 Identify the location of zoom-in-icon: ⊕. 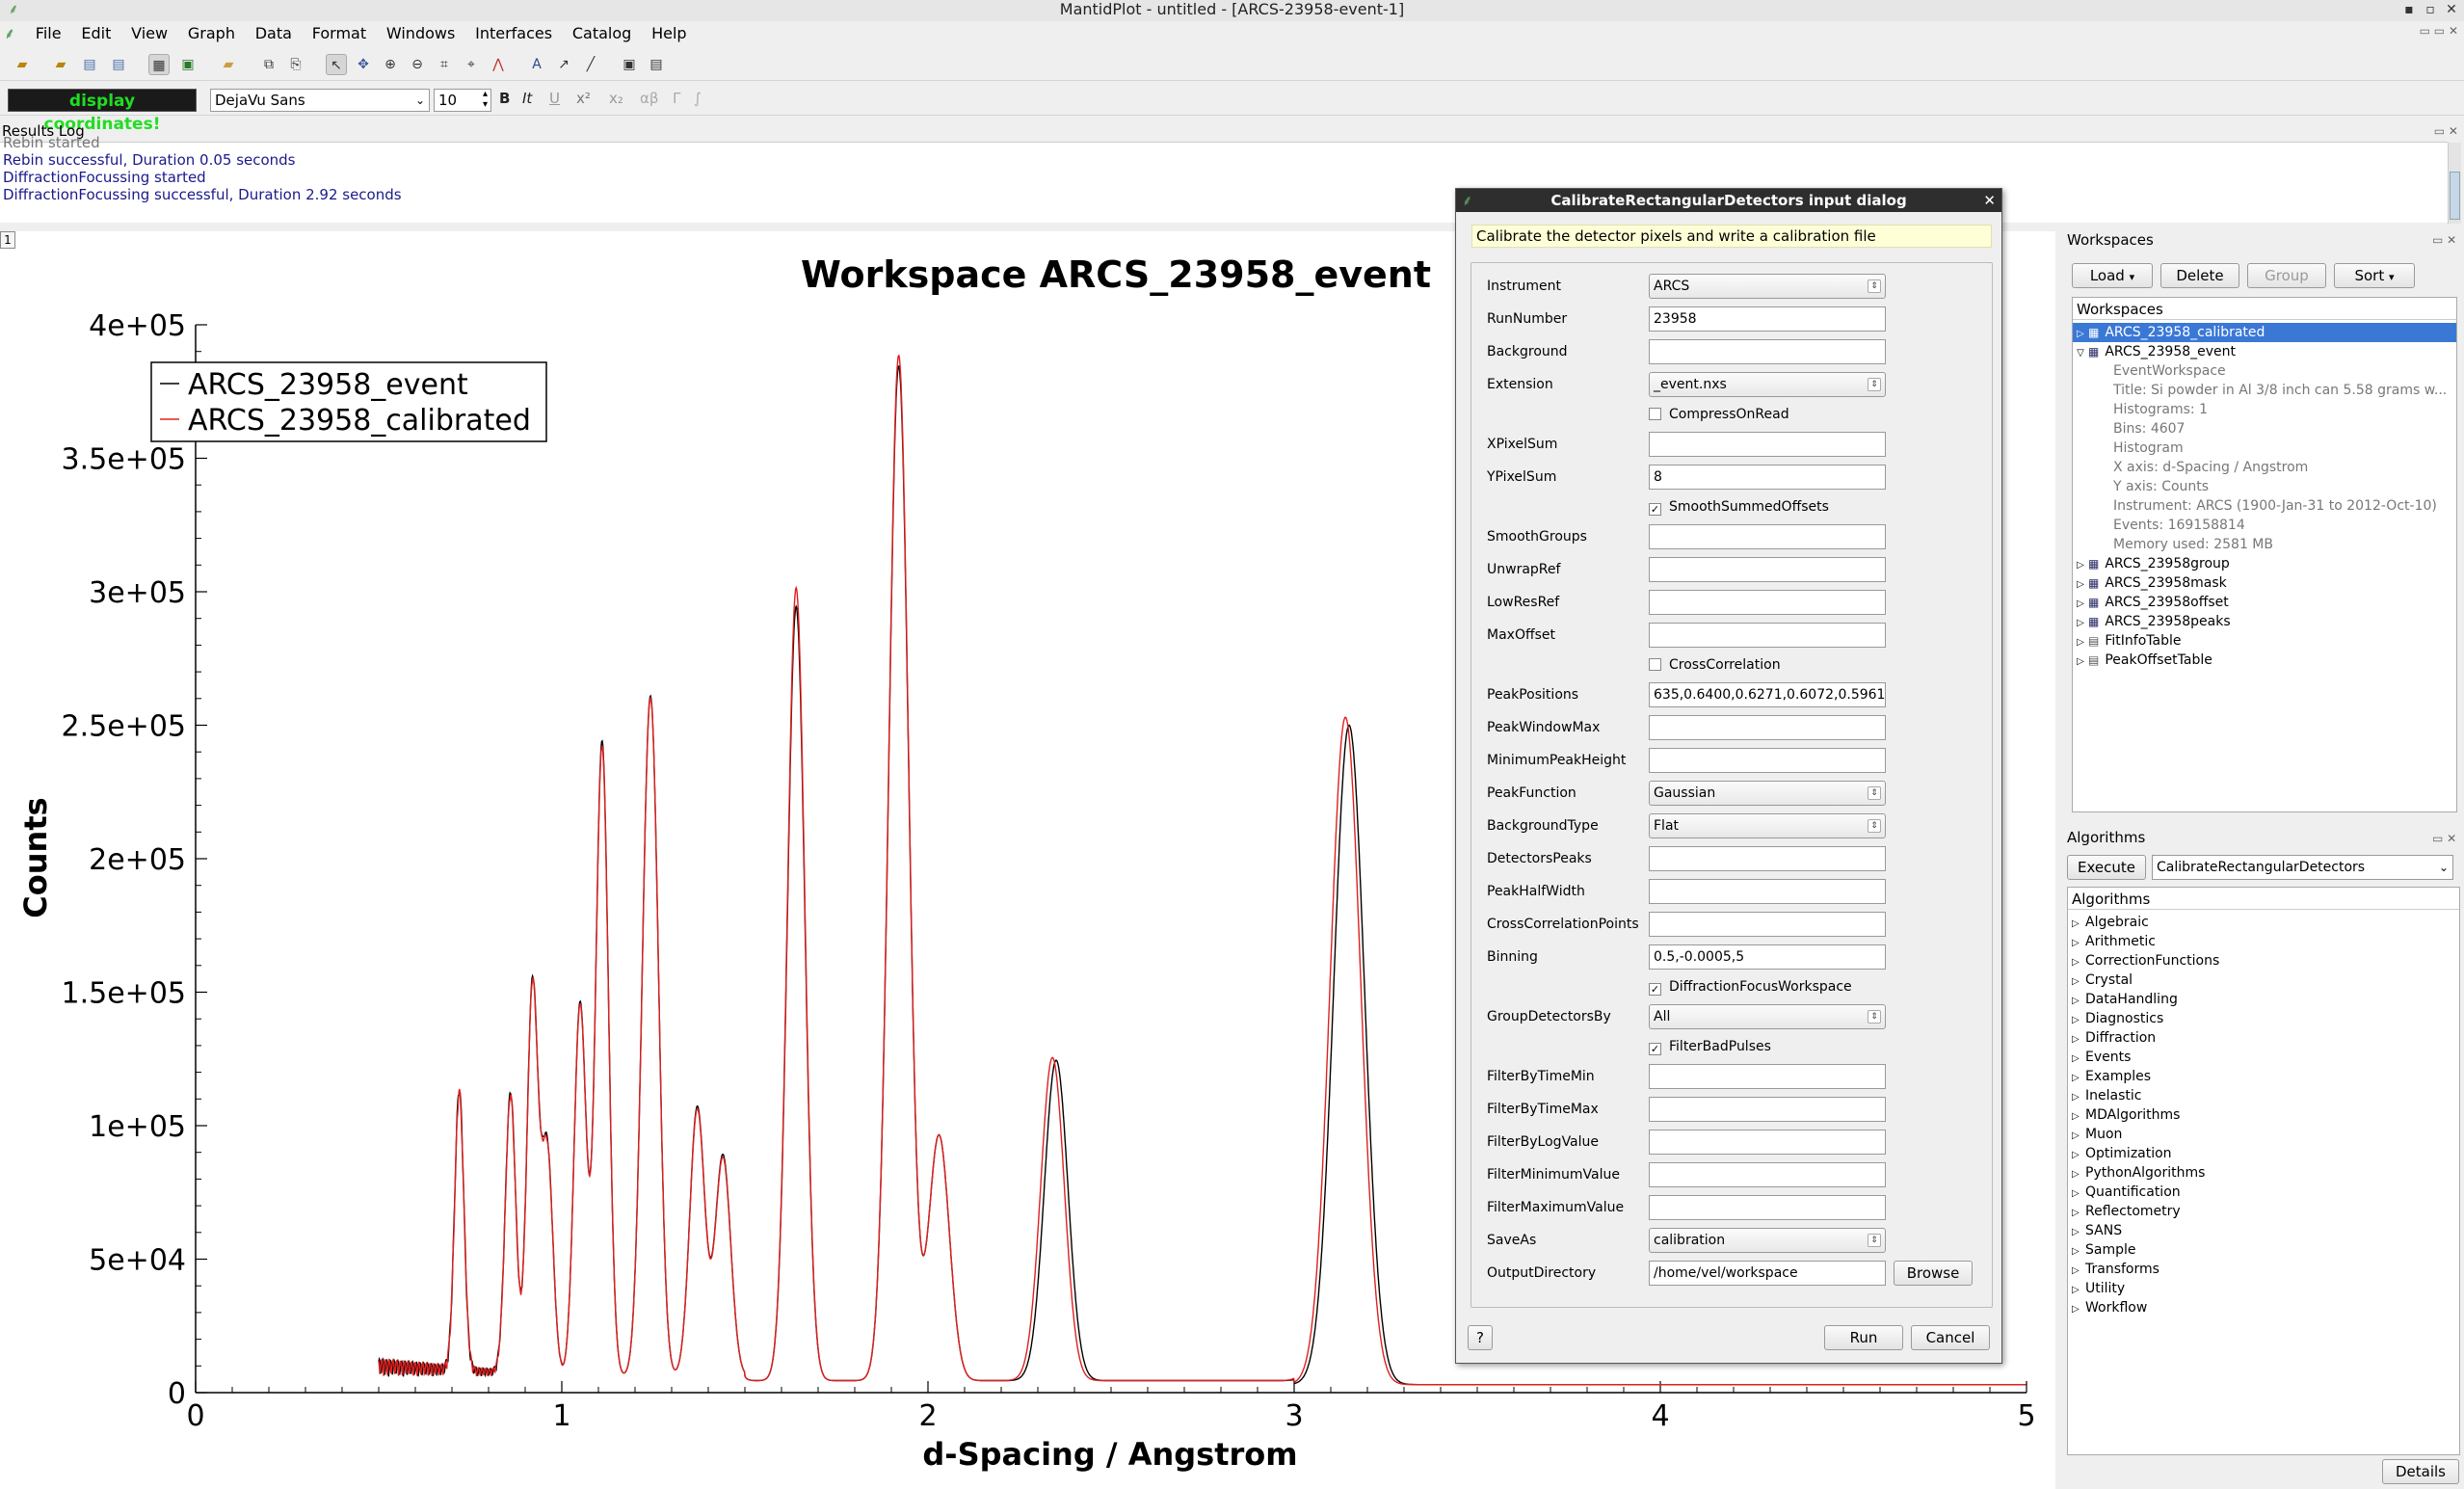
(390, 64).